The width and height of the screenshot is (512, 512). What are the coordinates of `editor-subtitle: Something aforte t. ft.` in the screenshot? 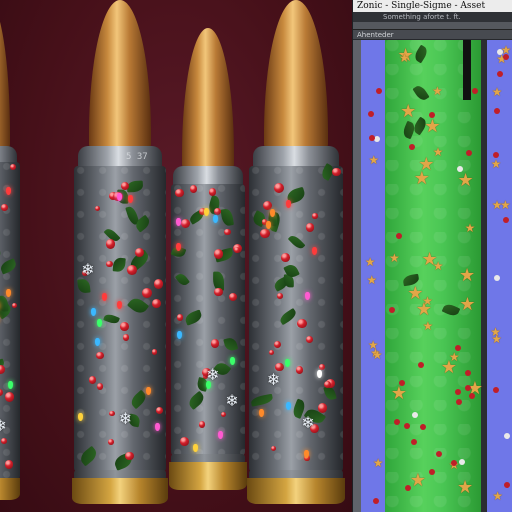 It's located at (432, 17).